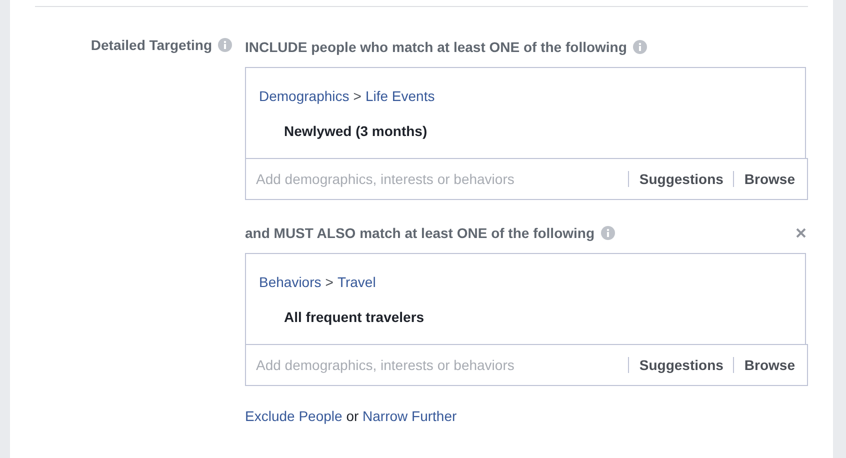 The width and height of the screenshot is (846, 458). What do you see at coordinates (356, 131) in the screenshot?
I see `selected-item: Newlywed (3 months)` at bounding box center [356, 131].